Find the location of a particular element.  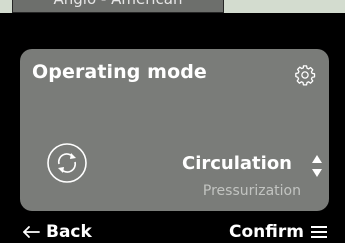

menu-icon is located at coordinates (319, 232).